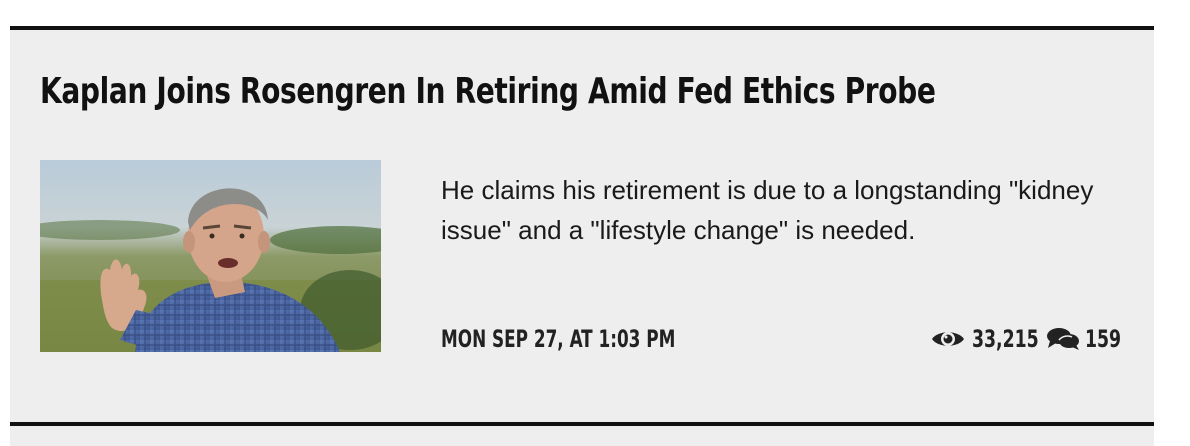 The width and height of the screenshot is (1190, 446). What do you see at coordinates (1005, 339) in the screenshot?
I see `view-count: 33,215` at bounding box center [1005, 339].